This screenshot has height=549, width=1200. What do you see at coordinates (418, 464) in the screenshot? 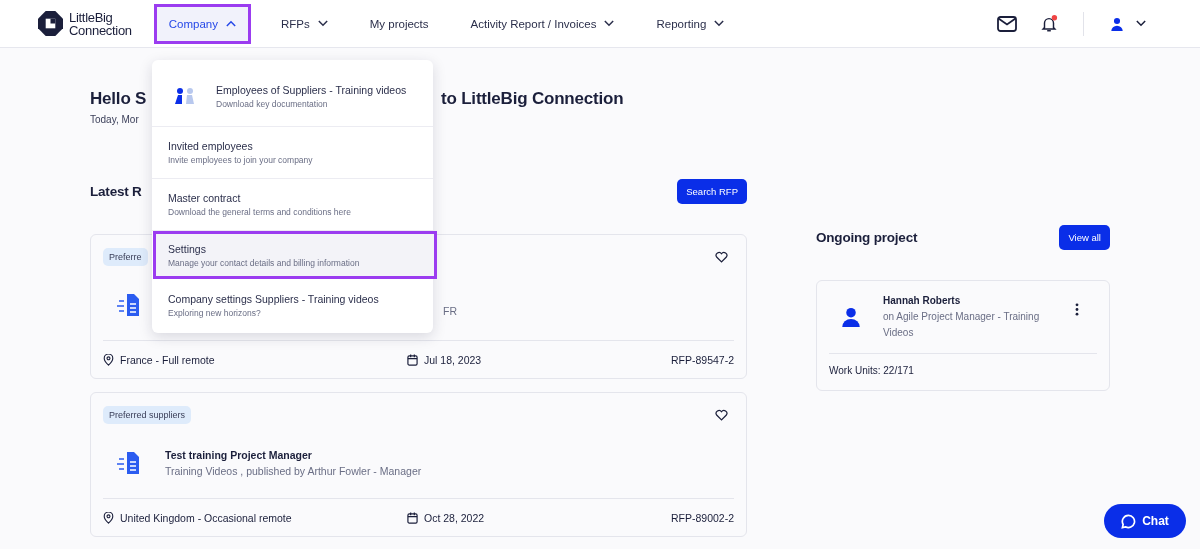
I see `rfp-card: Preferred suppliers Test training Project Manager Training Videos , published by Arthur Fowler - Manager United Kingdom - Occasional remote Oct 28, 2022 RFP-89002-2` at bounding box center [418, 464].